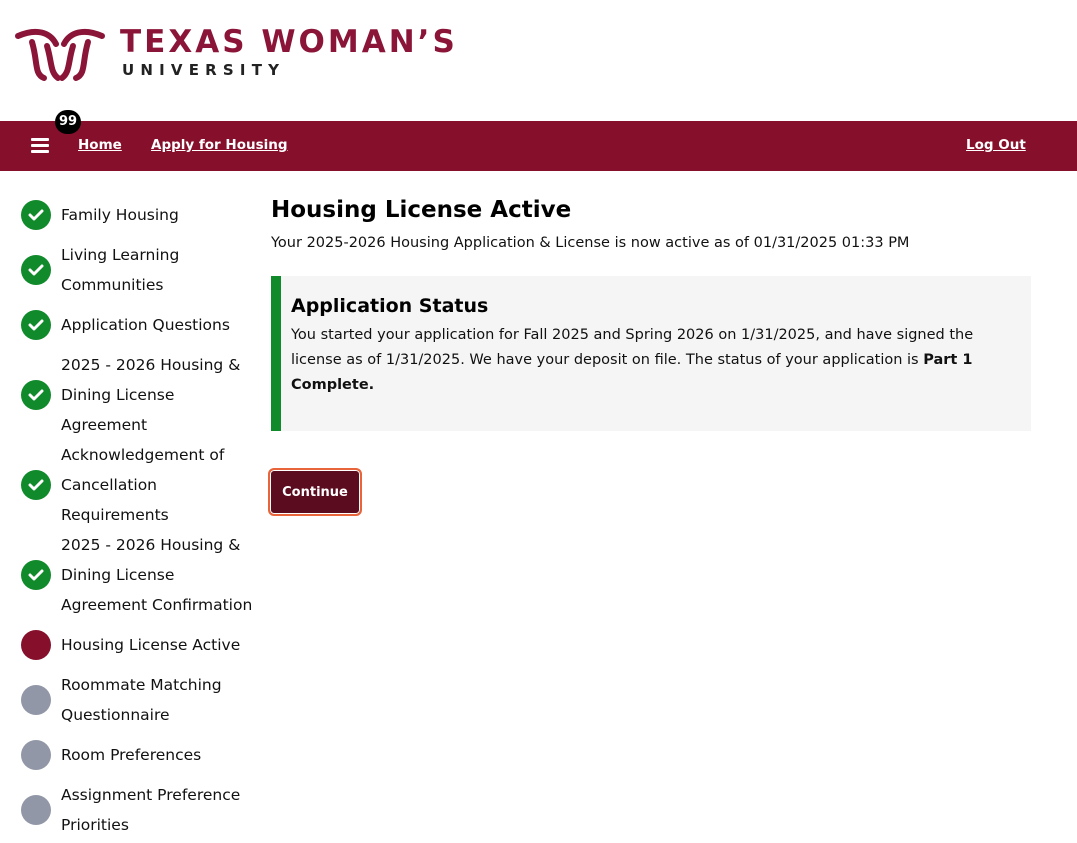  I want to click on step-label: Family Housing, so click(120, 215).